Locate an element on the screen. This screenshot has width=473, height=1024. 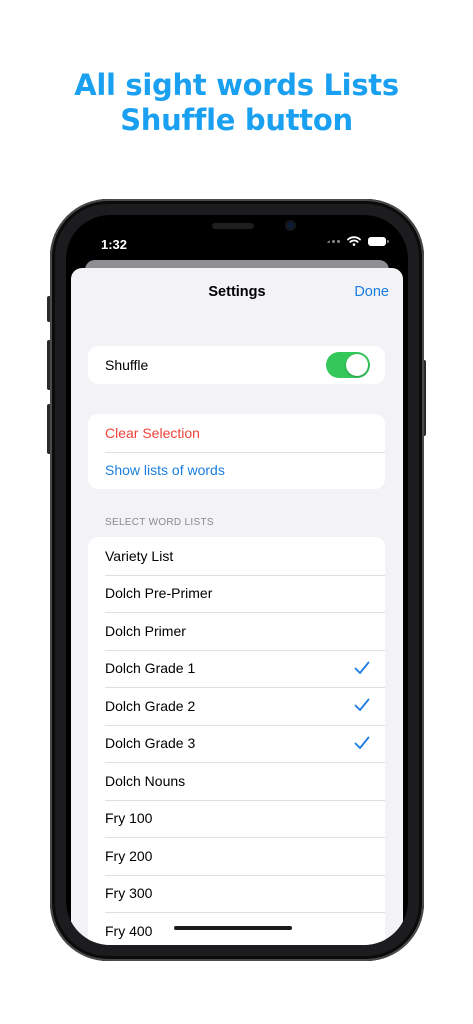
list-item: Fry 200 is located at coordinates (236, 856).